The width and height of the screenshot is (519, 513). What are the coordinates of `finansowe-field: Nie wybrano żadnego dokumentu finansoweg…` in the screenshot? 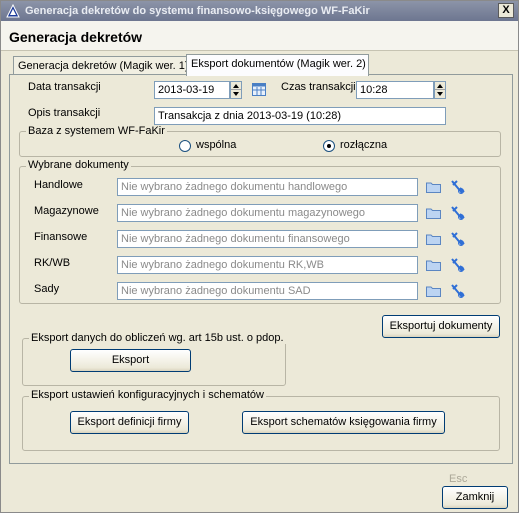 It's located at (267, 239).